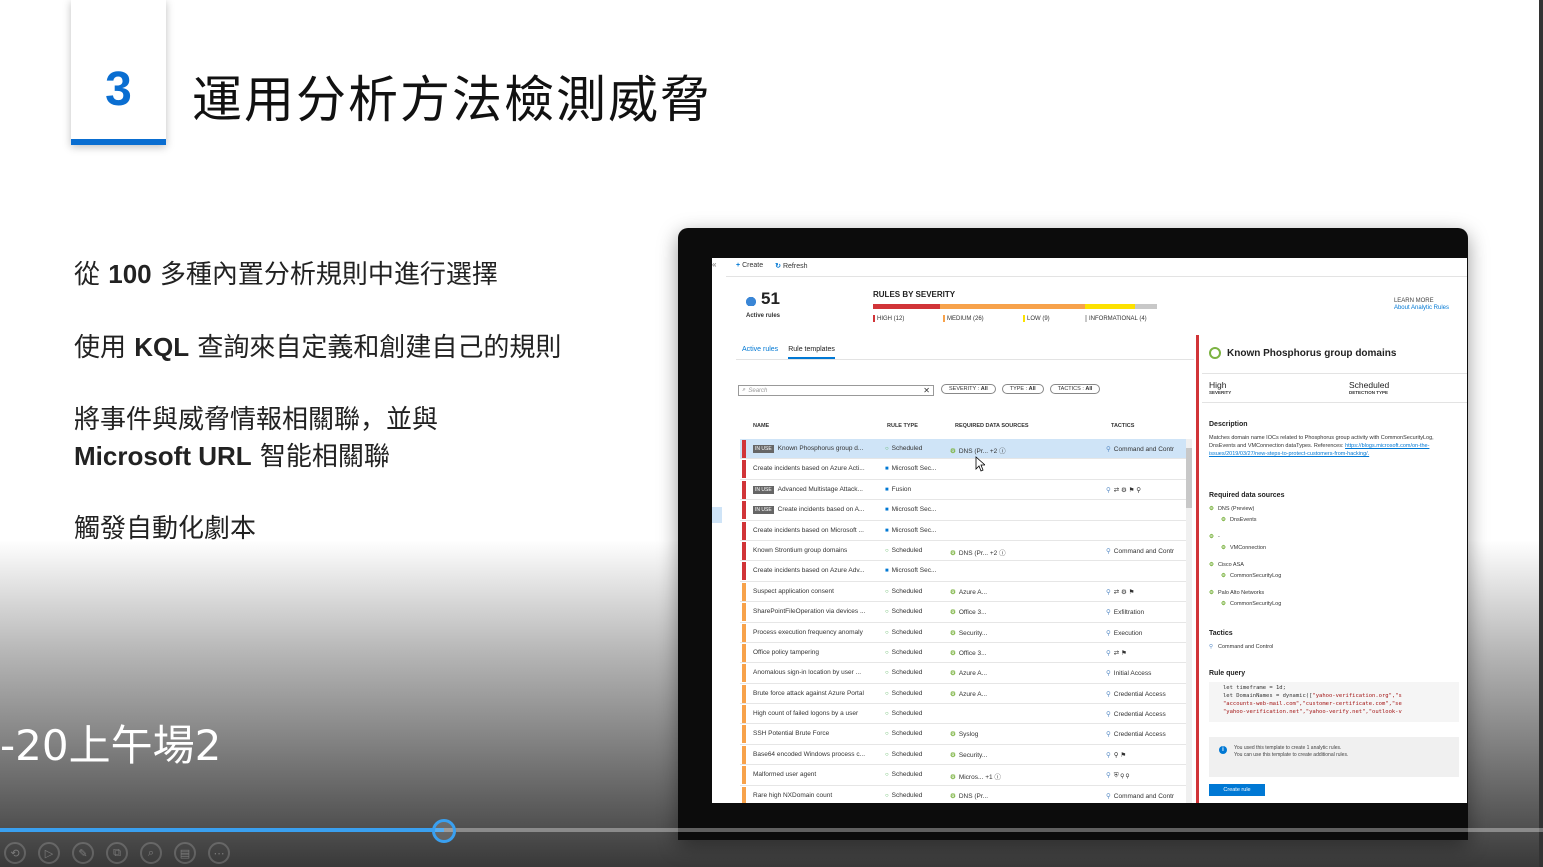 This screenshot has height=867, width=1543. Describe the element at coordinates (749, 266) in the screenshot. I see `create-button: + Create` at that location.